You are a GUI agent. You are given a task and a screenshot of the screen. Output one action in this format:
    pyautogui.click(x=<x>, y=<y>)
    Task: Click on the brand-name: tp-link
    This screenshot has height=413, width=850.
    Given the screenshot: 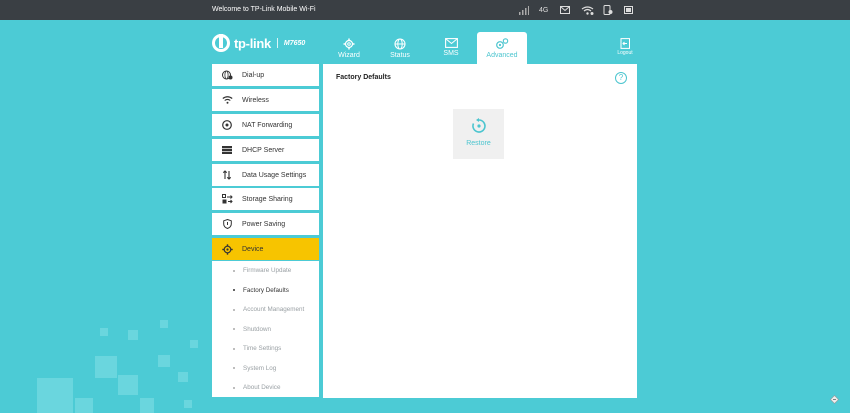 What is the action you would take?
    pyautogui.click(x=252, y=43)
    